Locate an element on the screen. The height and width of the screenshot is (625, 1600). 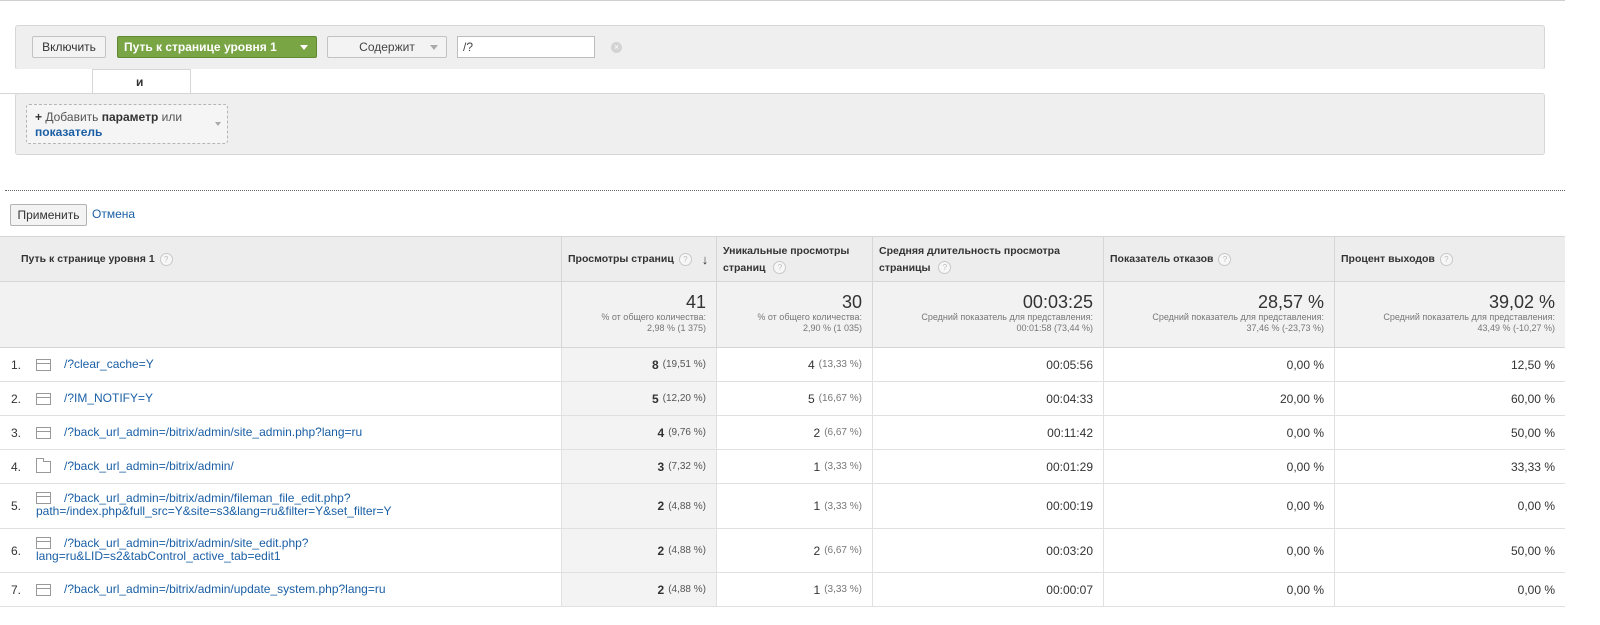
total-value: 30 is located at coordinates (851, 302).